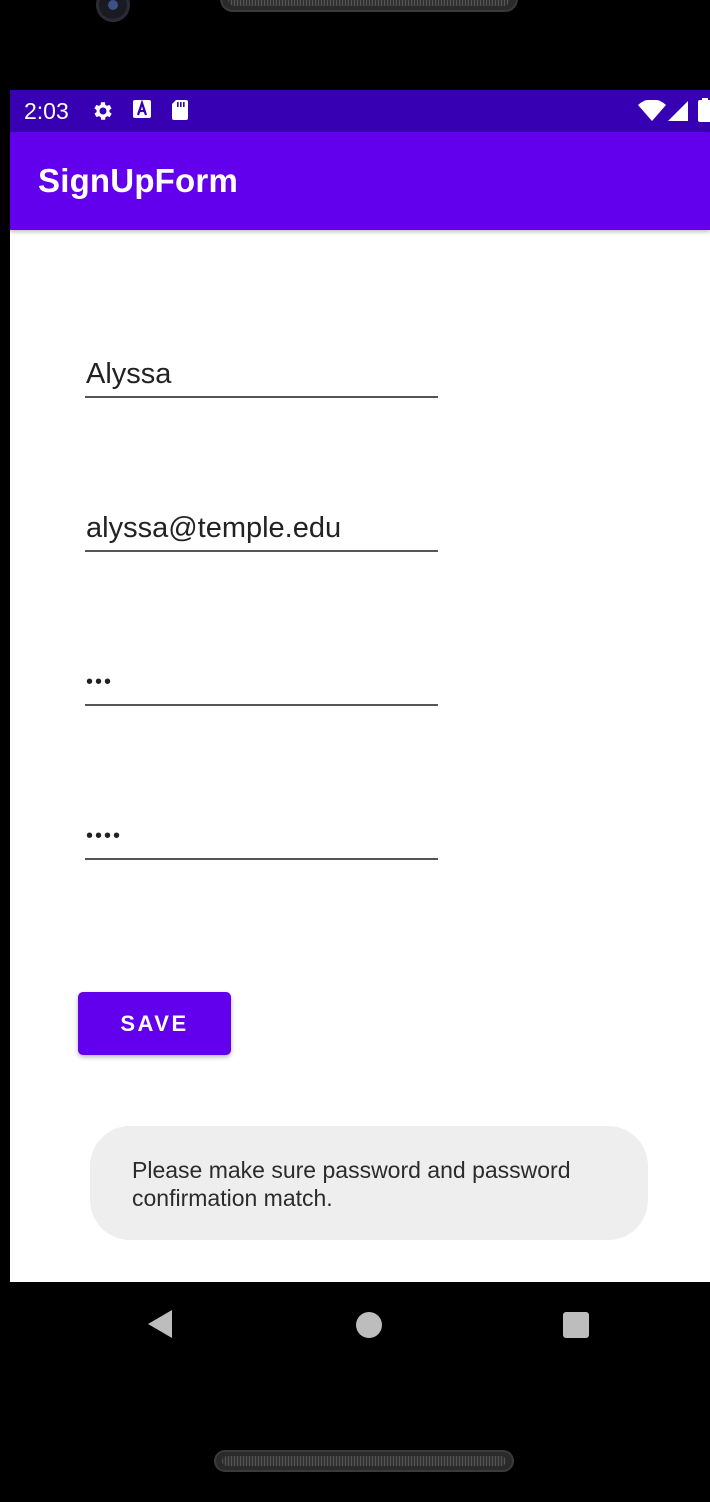 The width and height of the screenshot is (710, 1502). What do you see at coordinates (160, 1324) in the screenshot?
I see `back-icon` at bounding box center [160, 1324].